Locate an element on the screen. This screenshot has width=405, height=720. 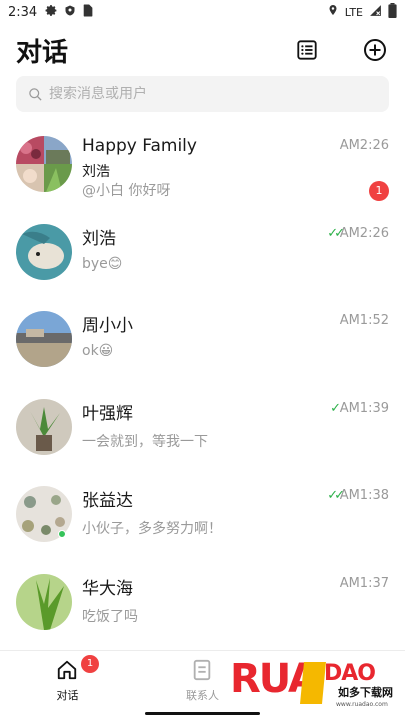
online-status-dot is located at coordinates (62, 534).